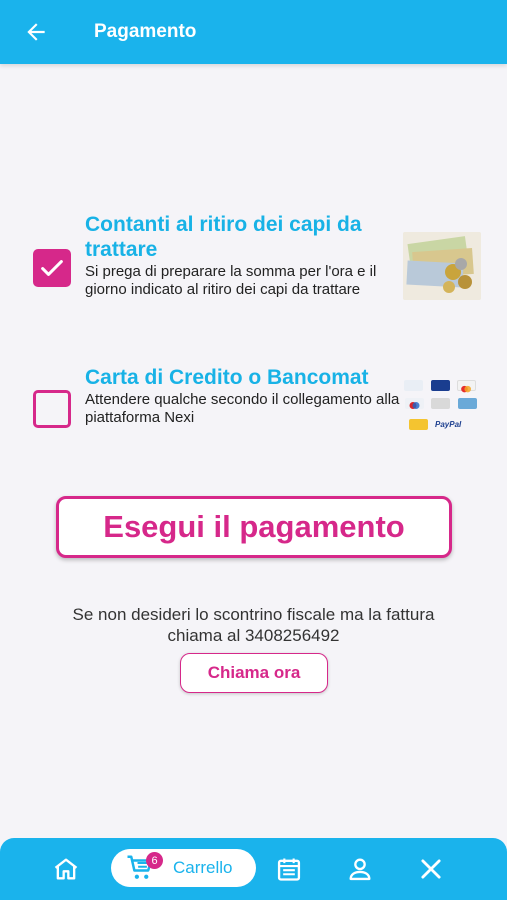 The width and height of the screenshot is (507, 900). Describe the element at coordinates (145, 31) in the screenshot. I see `page-title: Pagamento` at that location.